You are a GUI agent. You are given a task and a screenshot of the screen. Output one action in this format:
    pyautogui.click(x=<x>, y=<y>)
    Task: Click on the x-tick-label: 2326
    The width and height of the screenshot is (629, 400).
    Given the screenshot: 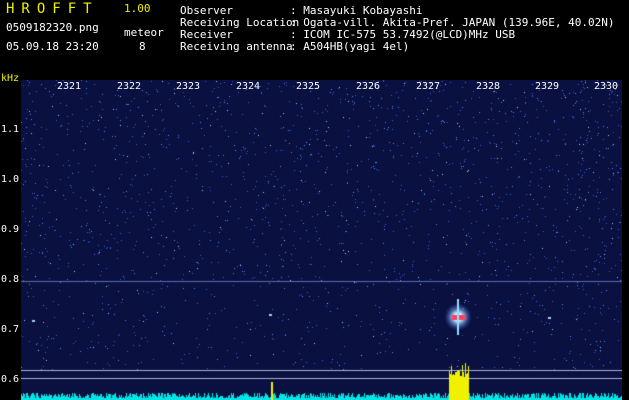 What is the action you would take?
    pyautogui.click(x=368, y=86)
    